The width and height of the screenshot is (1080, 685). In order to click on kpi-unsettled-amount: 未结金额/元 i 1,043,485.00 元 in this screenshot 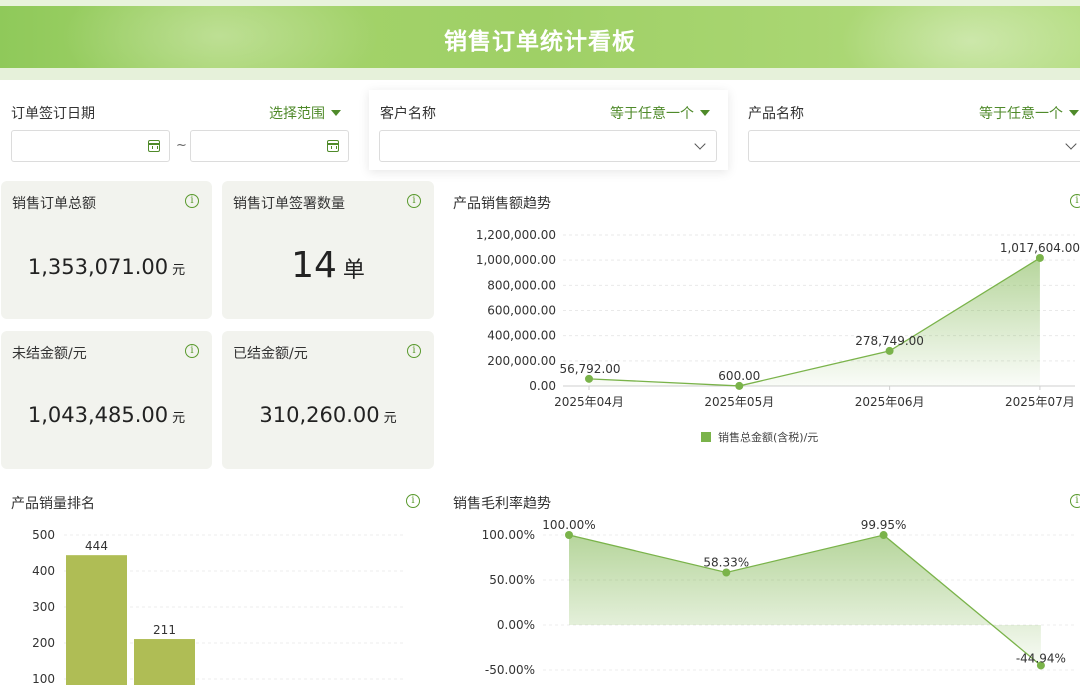, I will do `click(106, 400)`.